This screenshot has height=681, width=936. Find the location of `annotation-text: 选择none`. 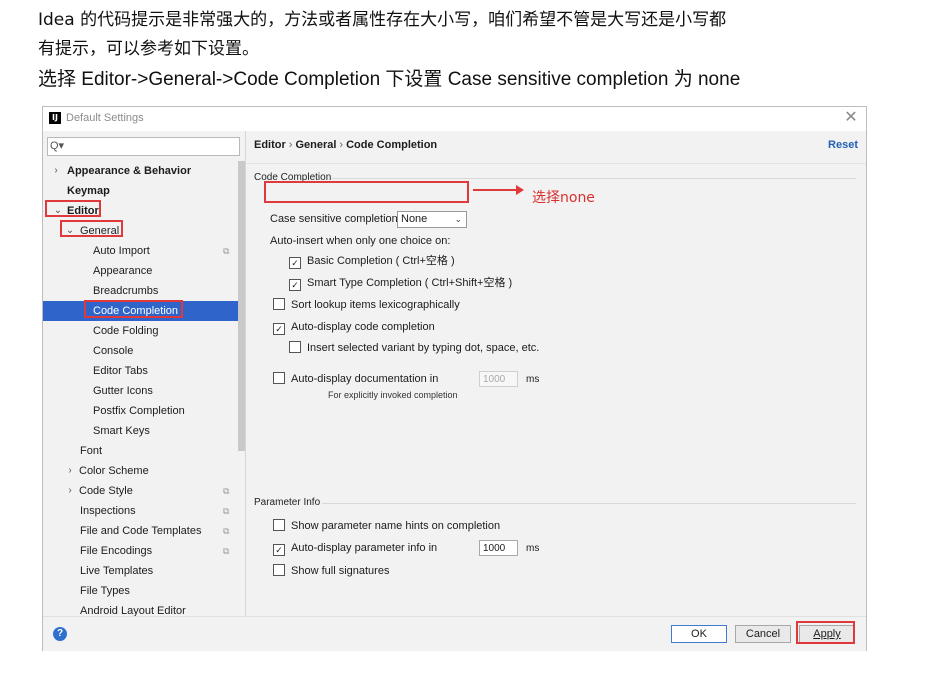

annotation-text: 选择none is located at coordinates (563, 198).